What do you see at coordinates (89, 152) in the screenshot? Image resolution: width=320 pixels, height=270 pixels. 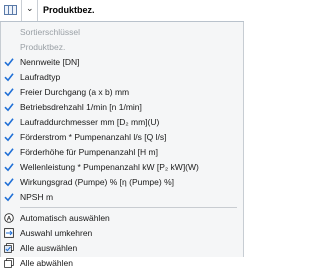 I see `menu-item-label: Förderhöhe für Pumpenanzahl [H m]` at bounding box center [89, 152].